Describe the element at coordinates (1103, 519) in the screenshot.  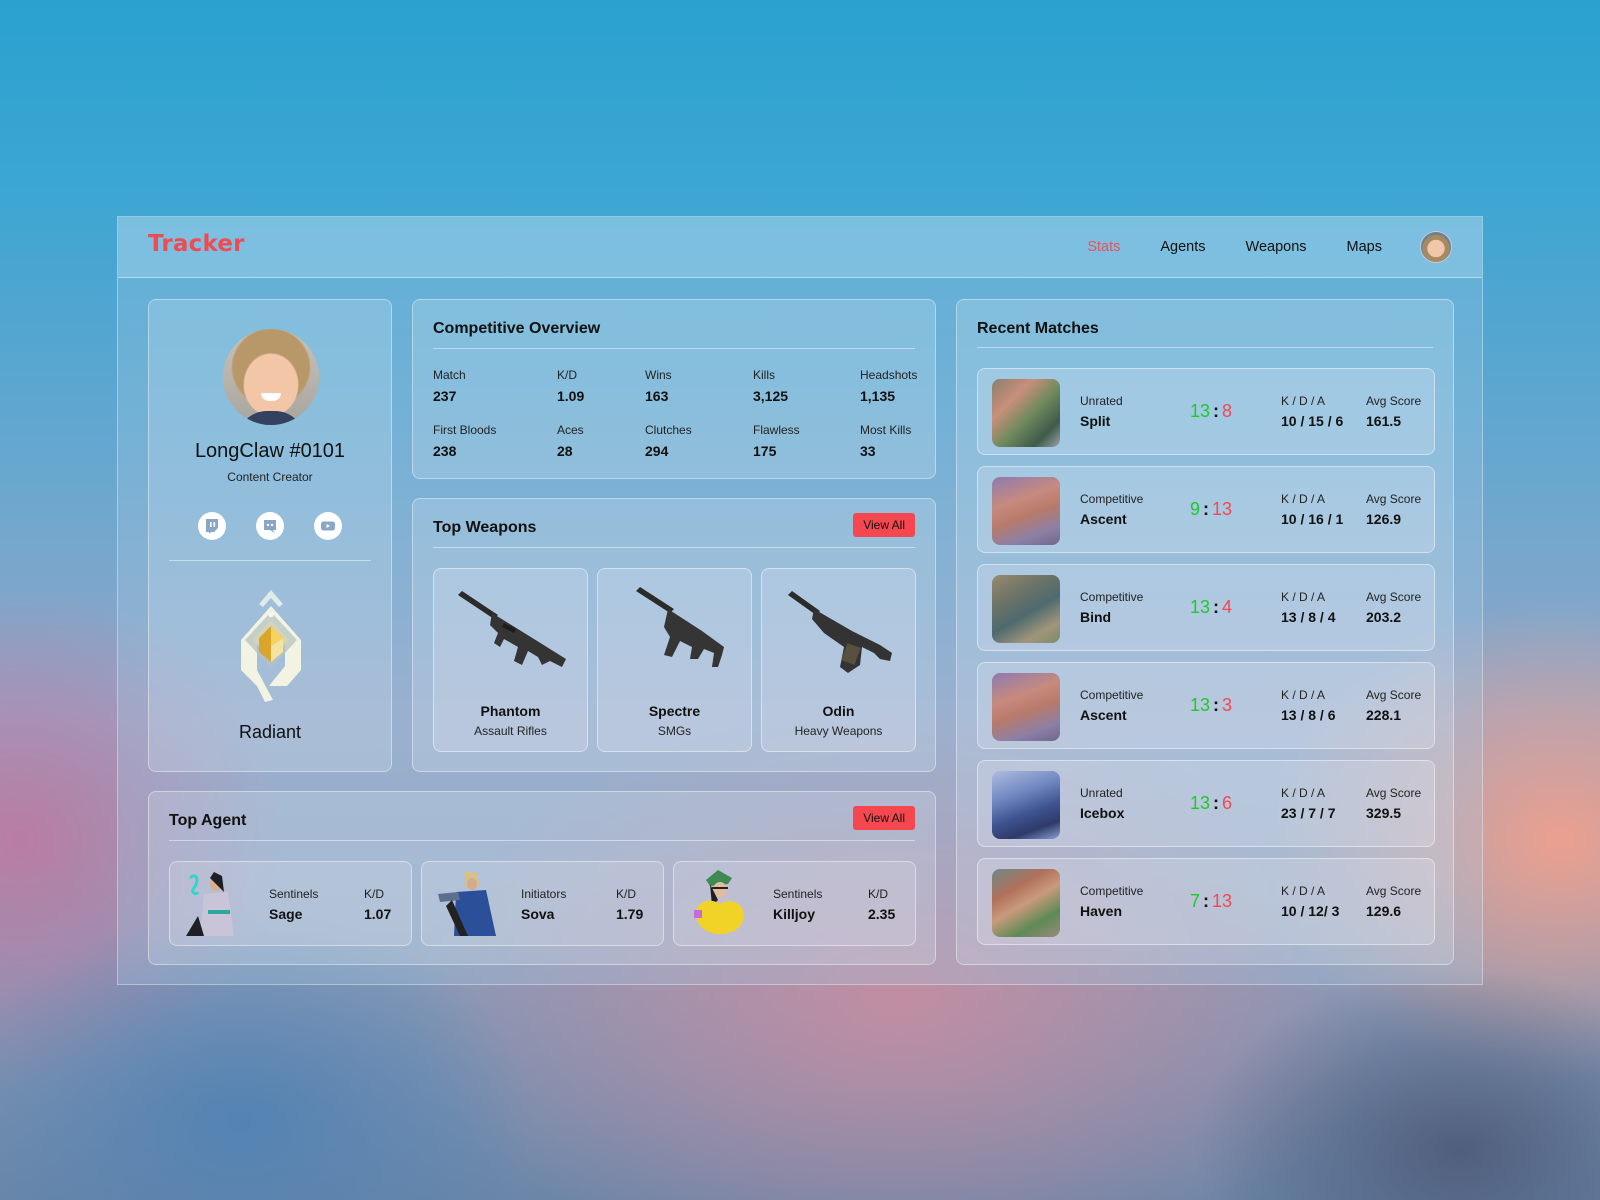
I see `match-map: Ascent` at that location.